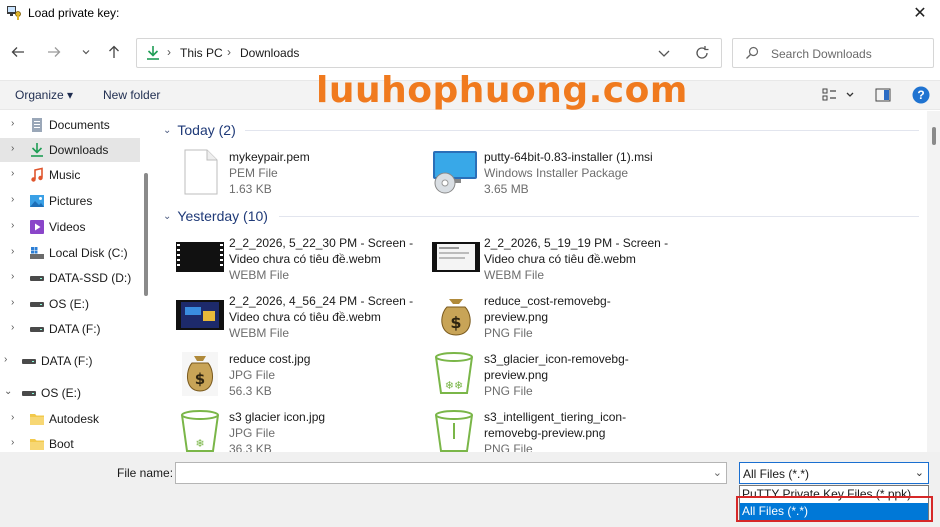 The height and width of the screenshot is (527, 940). What do you see at coordinates (839, 96) in the screenshot?
I see `view-options-button` at bounding box center [839, 96].